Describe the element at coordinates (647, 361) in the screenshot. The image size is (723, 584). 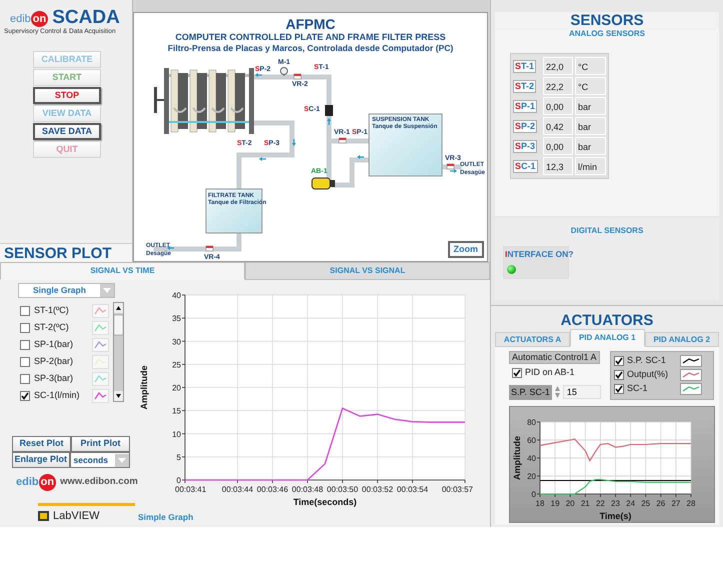
I see `legend-label: S.P. SC-1` at that location.